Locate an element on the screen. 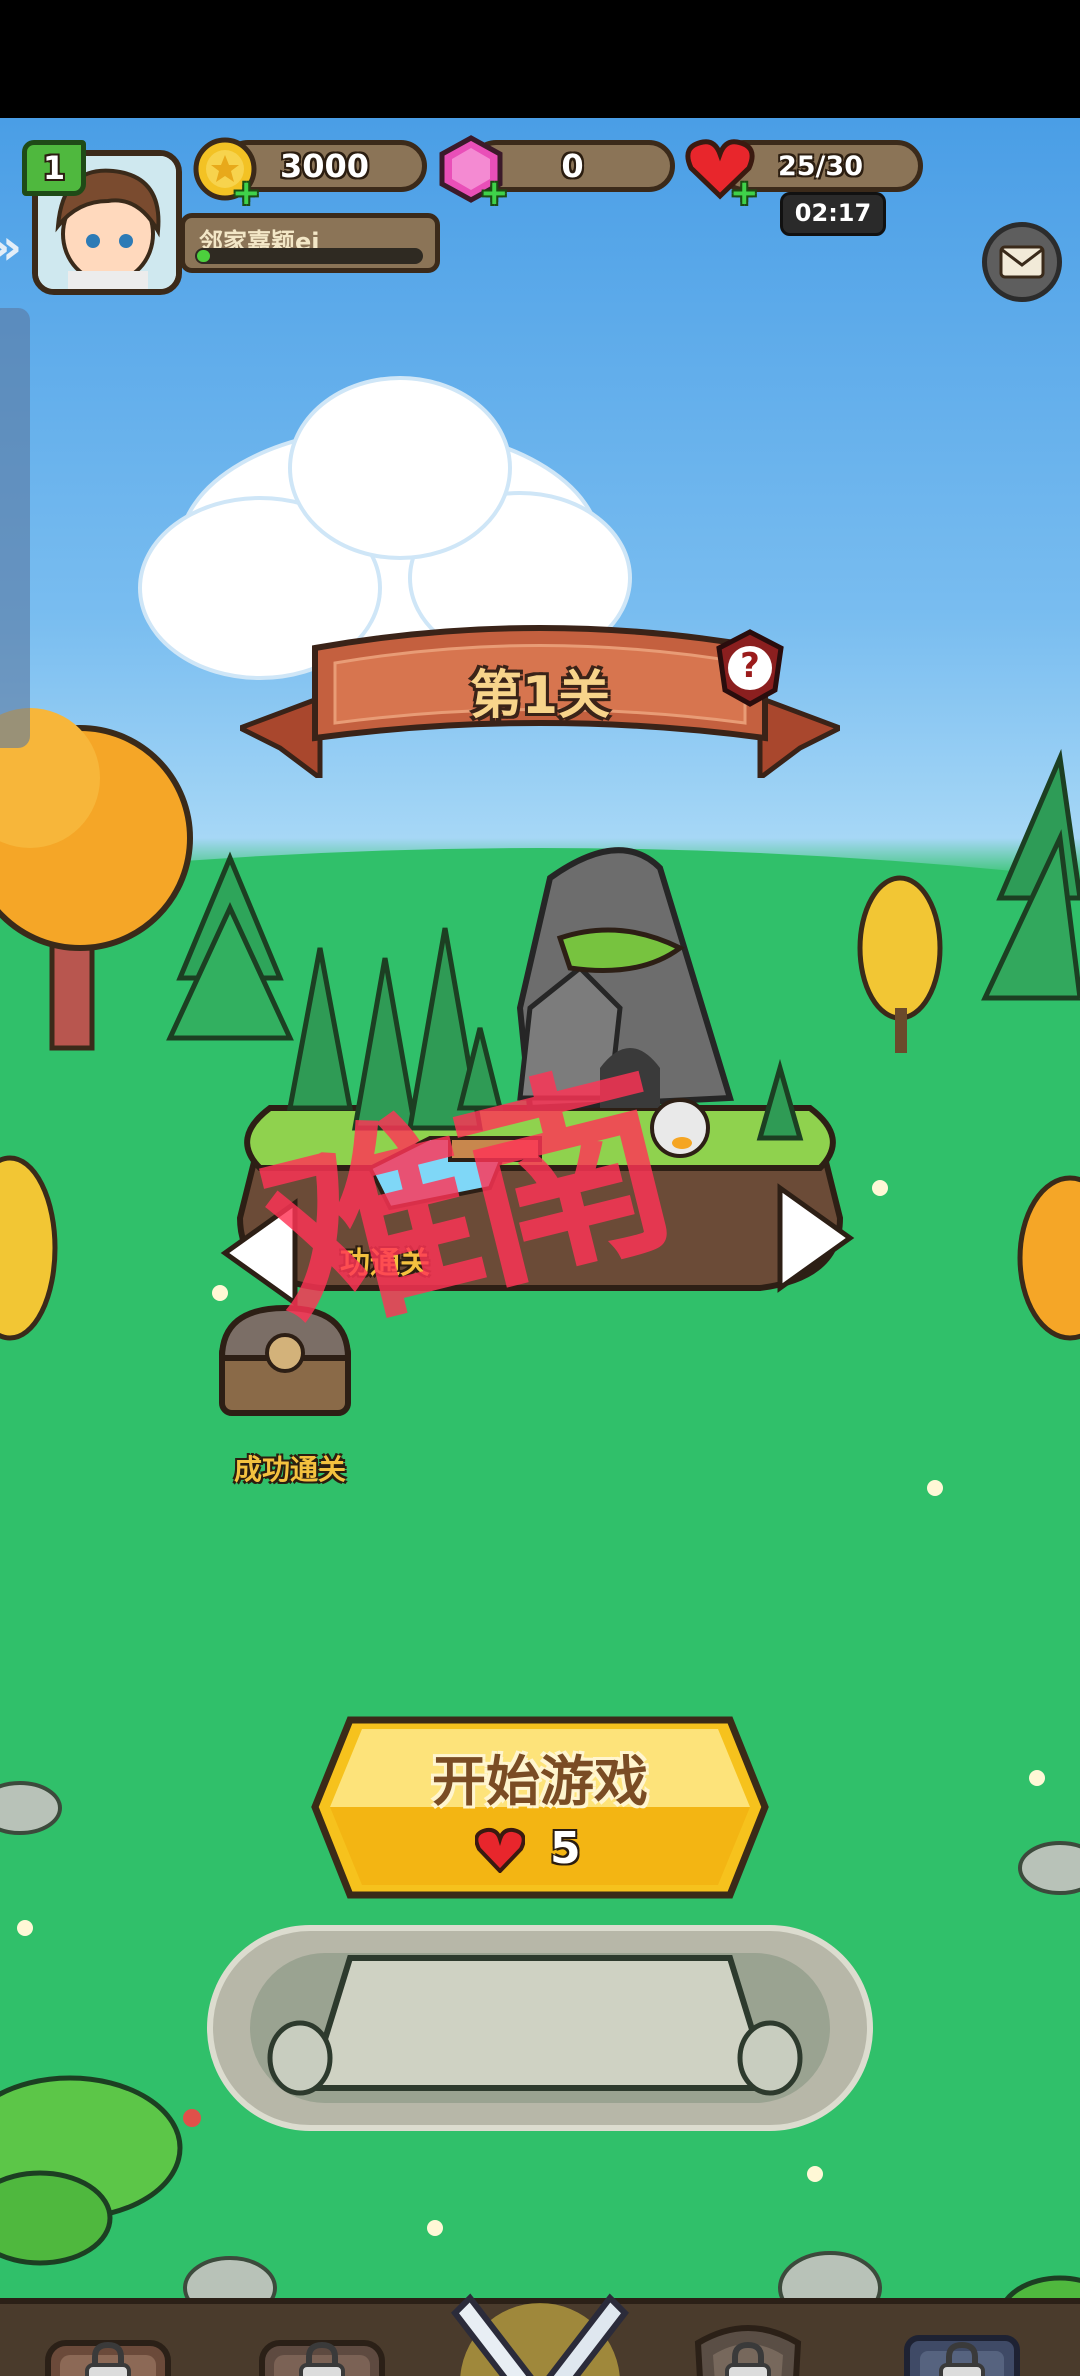 The image size is (1080, 2376). mail-button is located at coordinates (1022, 262).